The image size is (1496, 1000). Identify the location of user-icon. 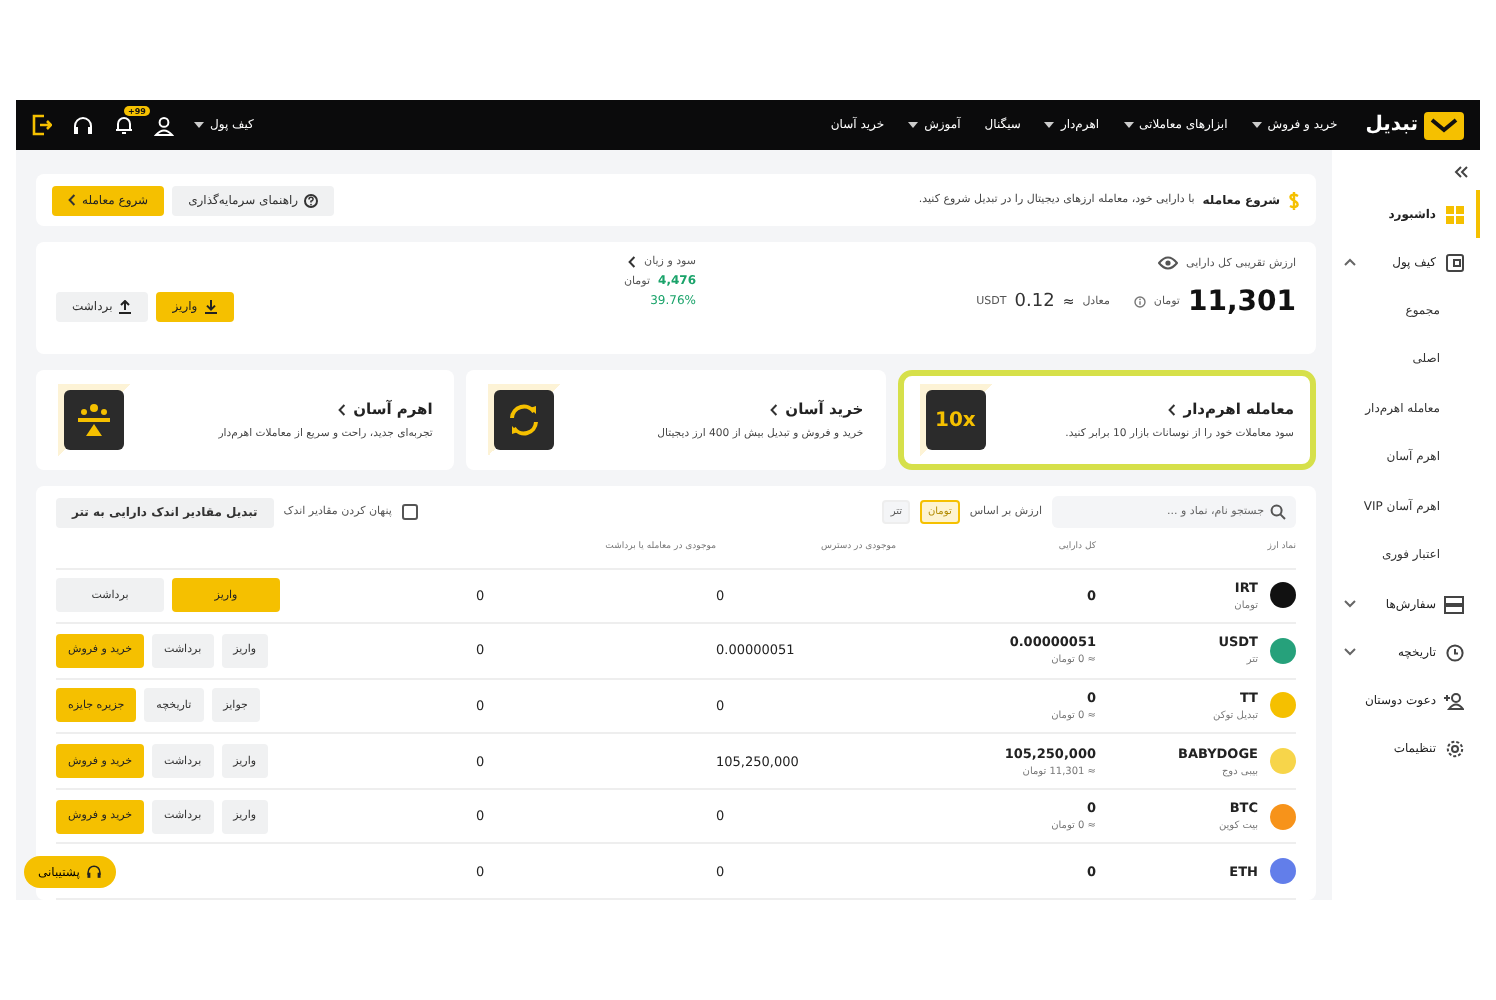
(164, 125).